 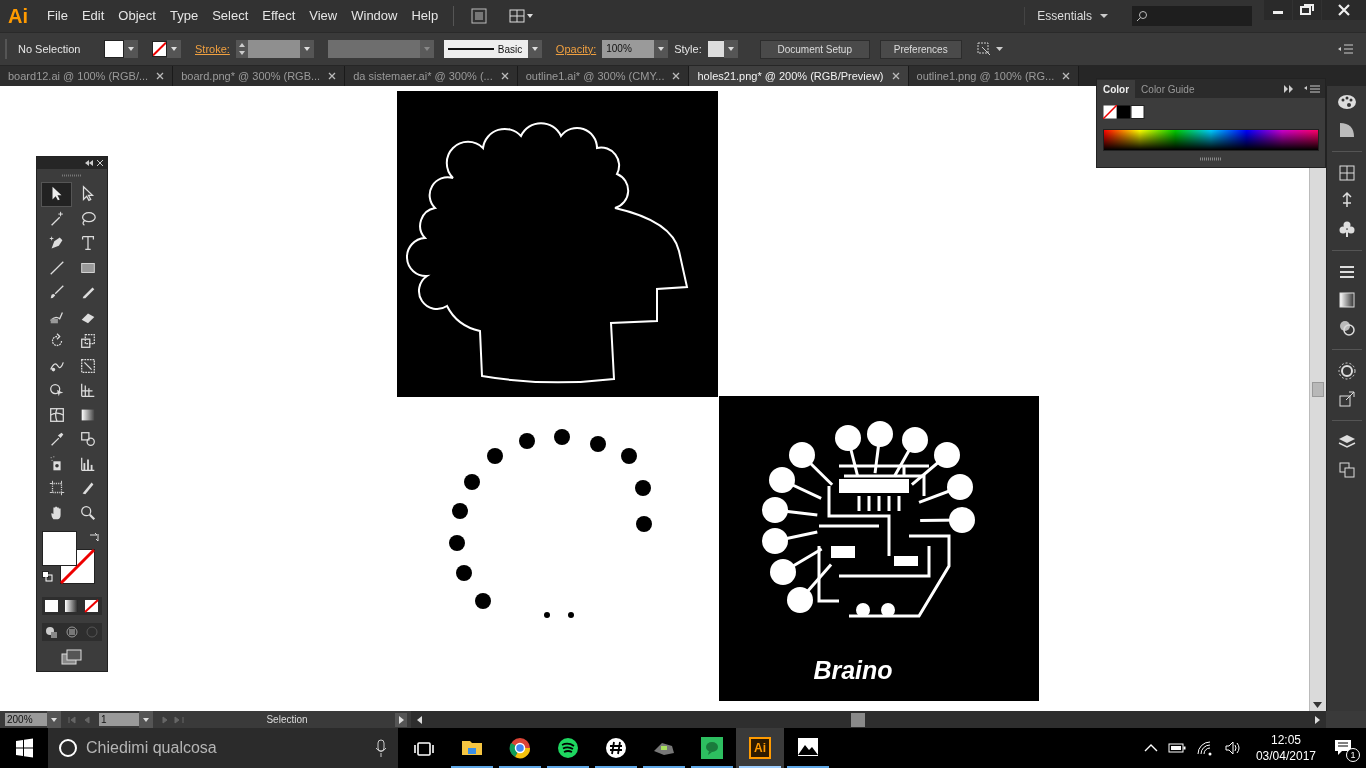 What do you see at coordinates (72, 175) in the screenshot?
I see `grip-icon` at bounding box center [72, 175].